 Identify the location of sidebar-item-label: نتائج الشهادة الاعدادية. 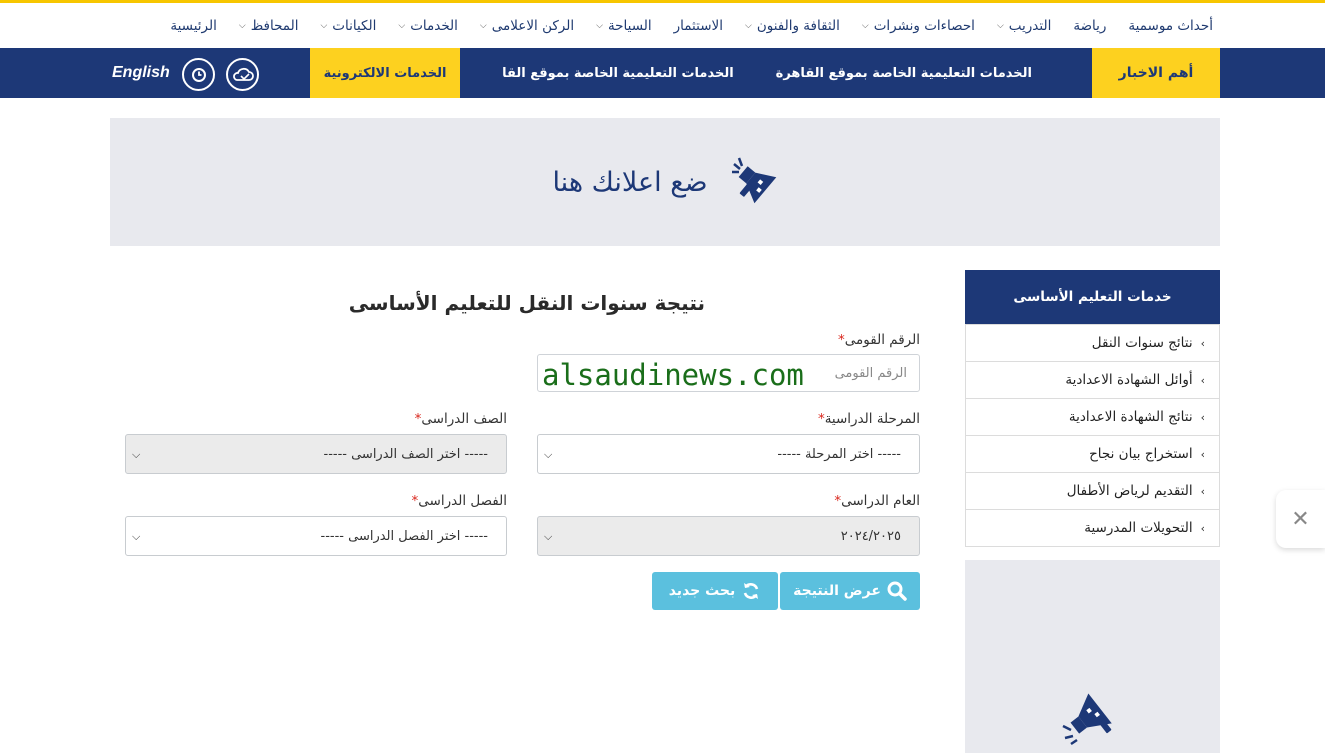
(1130, 417).